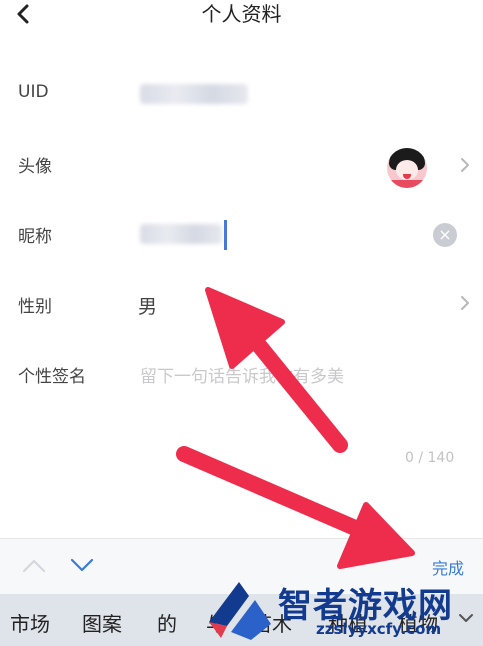 This screenshot has width=483, height=646. I want to click on char-counter: 0 / 140, so click(430, 458).